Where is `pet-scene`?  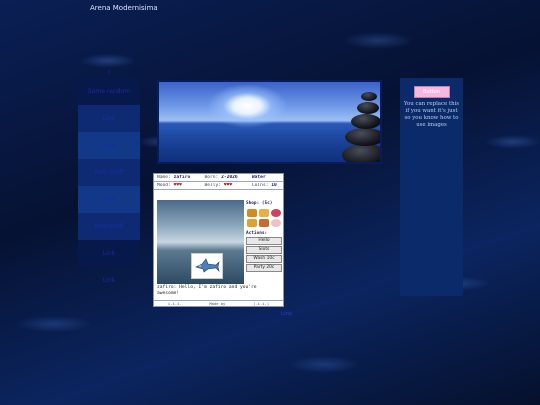
pet-scene is located at coordinates (200, 242).